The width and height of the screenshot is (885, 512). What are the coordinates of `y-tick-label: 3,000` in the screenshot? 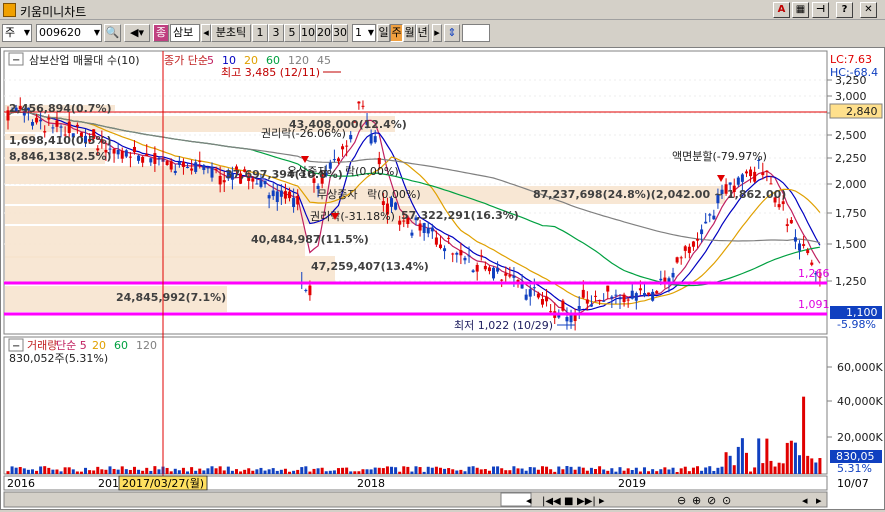 It's located at (851, 96).